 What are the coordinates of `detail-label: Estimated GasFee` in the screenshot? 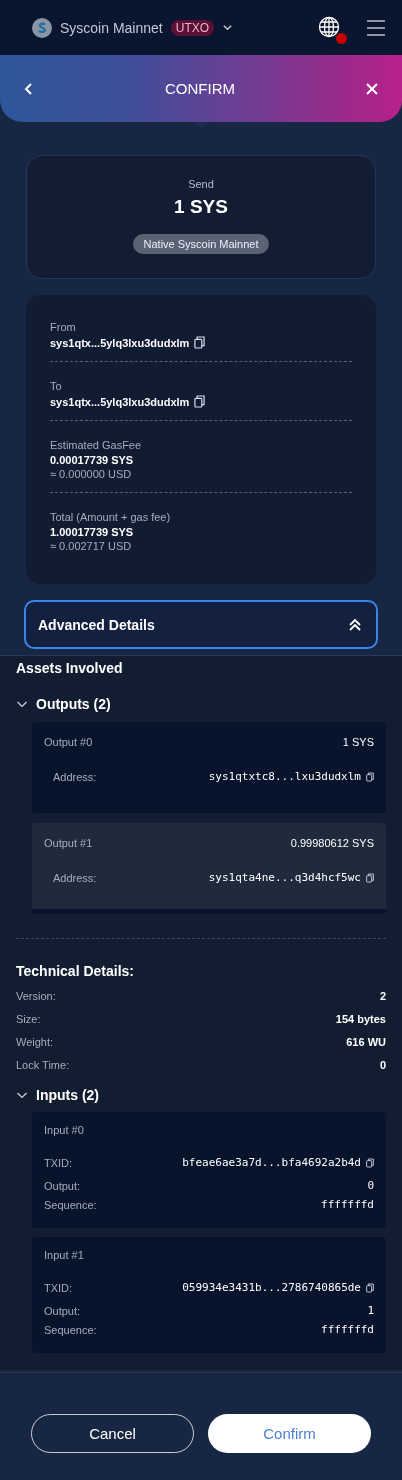 It's located at (96, 445).